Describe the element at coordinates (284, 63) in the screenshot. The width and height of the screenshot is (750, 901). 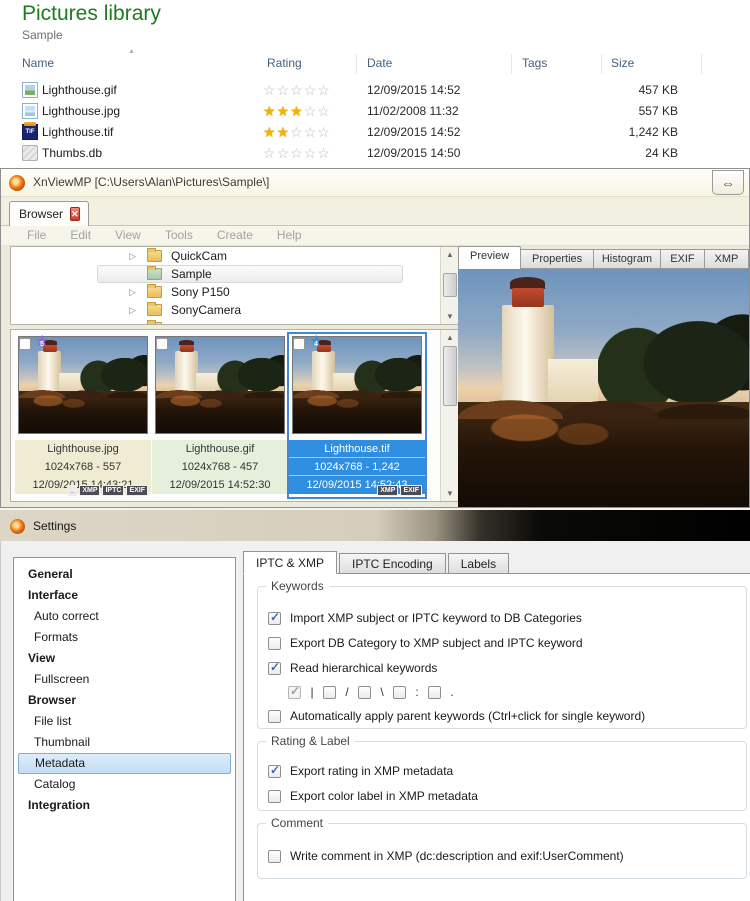
I see `column-header-rating: Rating` at that location.